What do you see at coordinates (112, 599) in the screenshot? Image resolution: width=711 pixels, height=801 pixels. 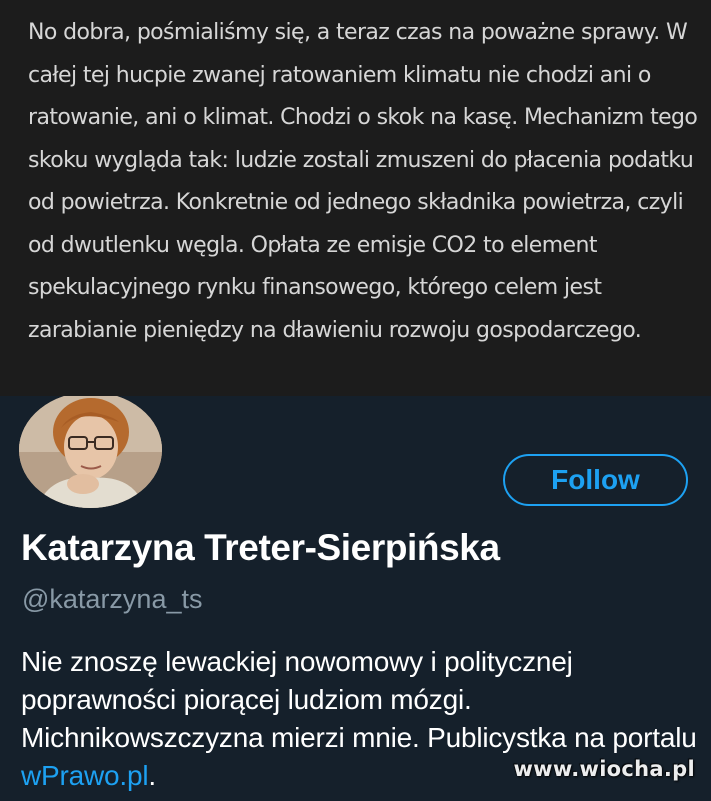 I see `user-handle: @katarzyna_ts` at bounding box center [112, 599].